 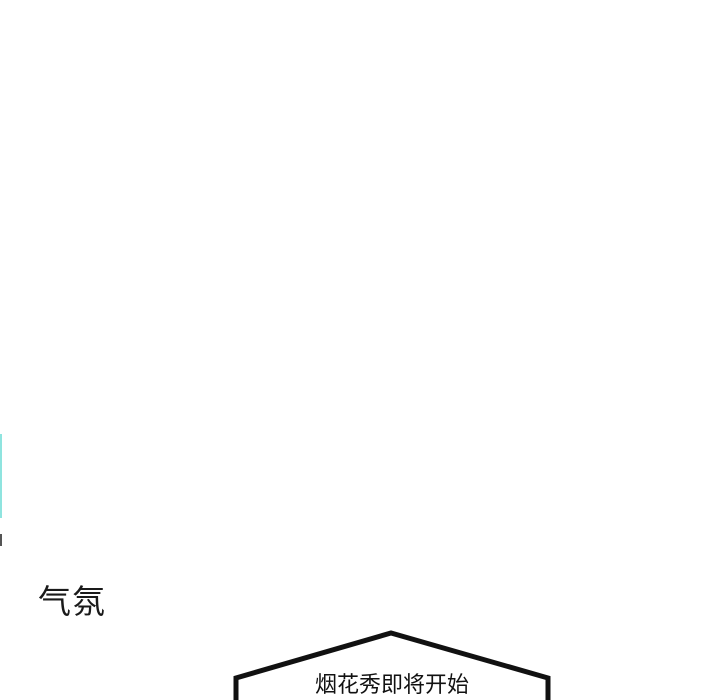 I want to click on caption-text: 烟花秀即将开始, so click(x=391, y=685).